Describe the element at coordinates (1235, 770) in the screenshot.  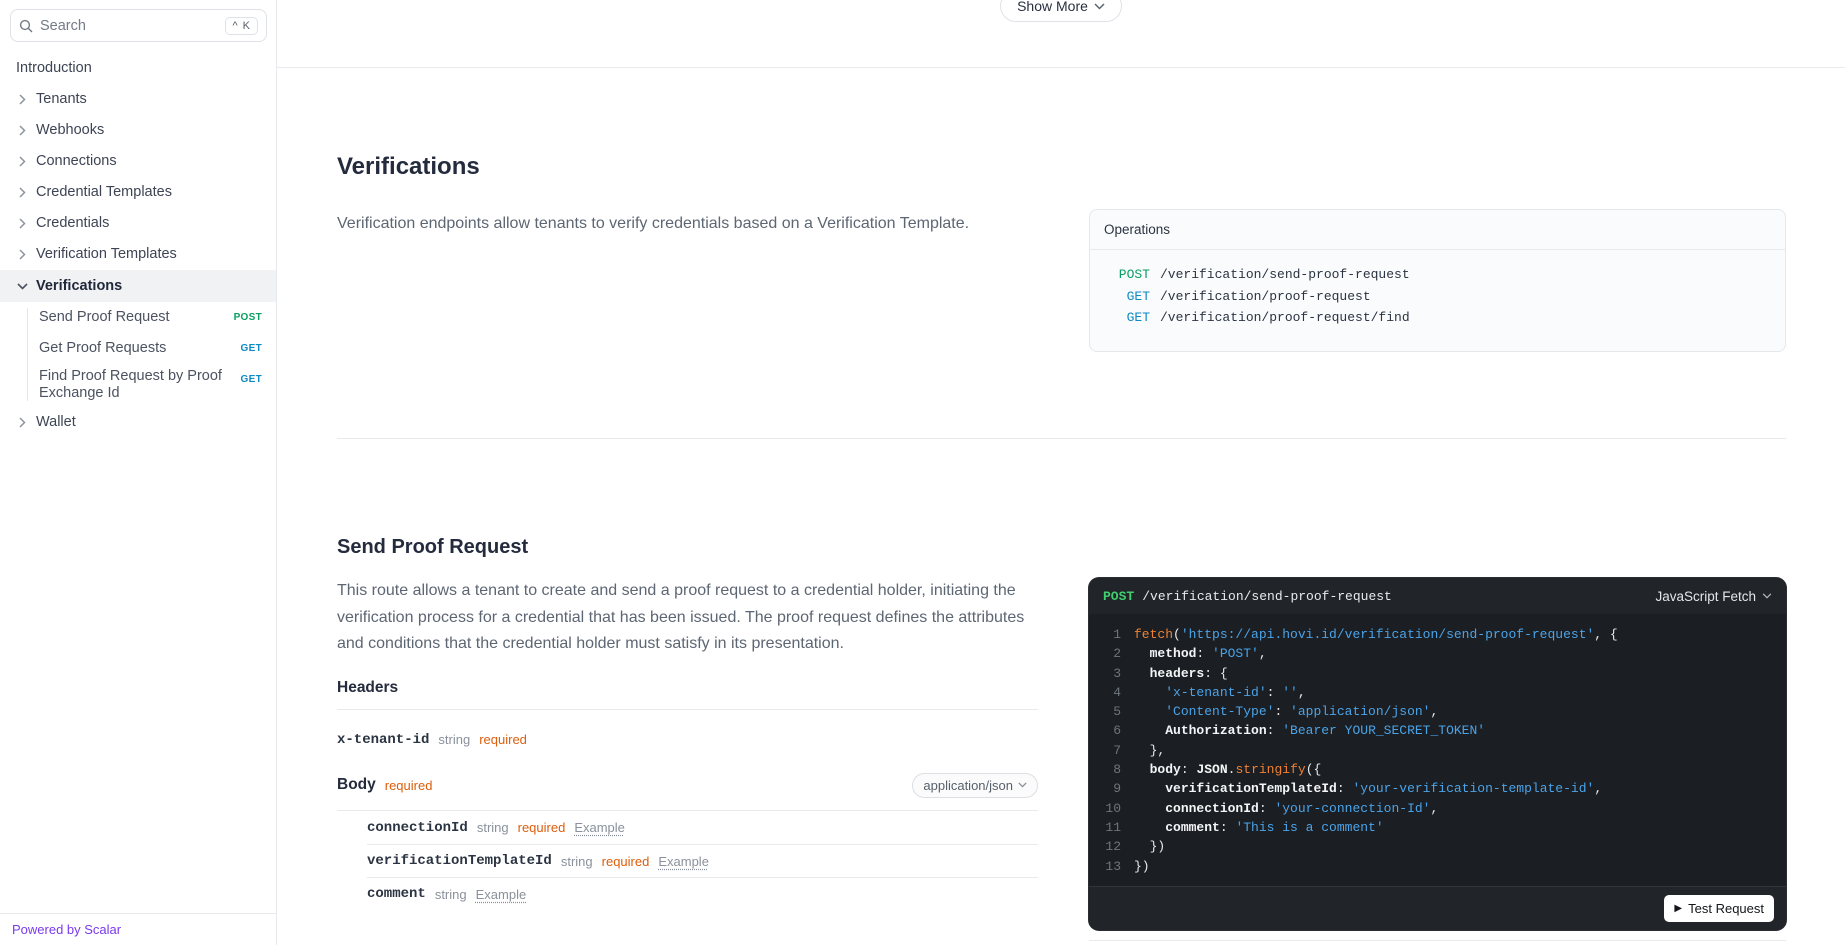
I see `code-text: body: JSON.stringify({` at that location.